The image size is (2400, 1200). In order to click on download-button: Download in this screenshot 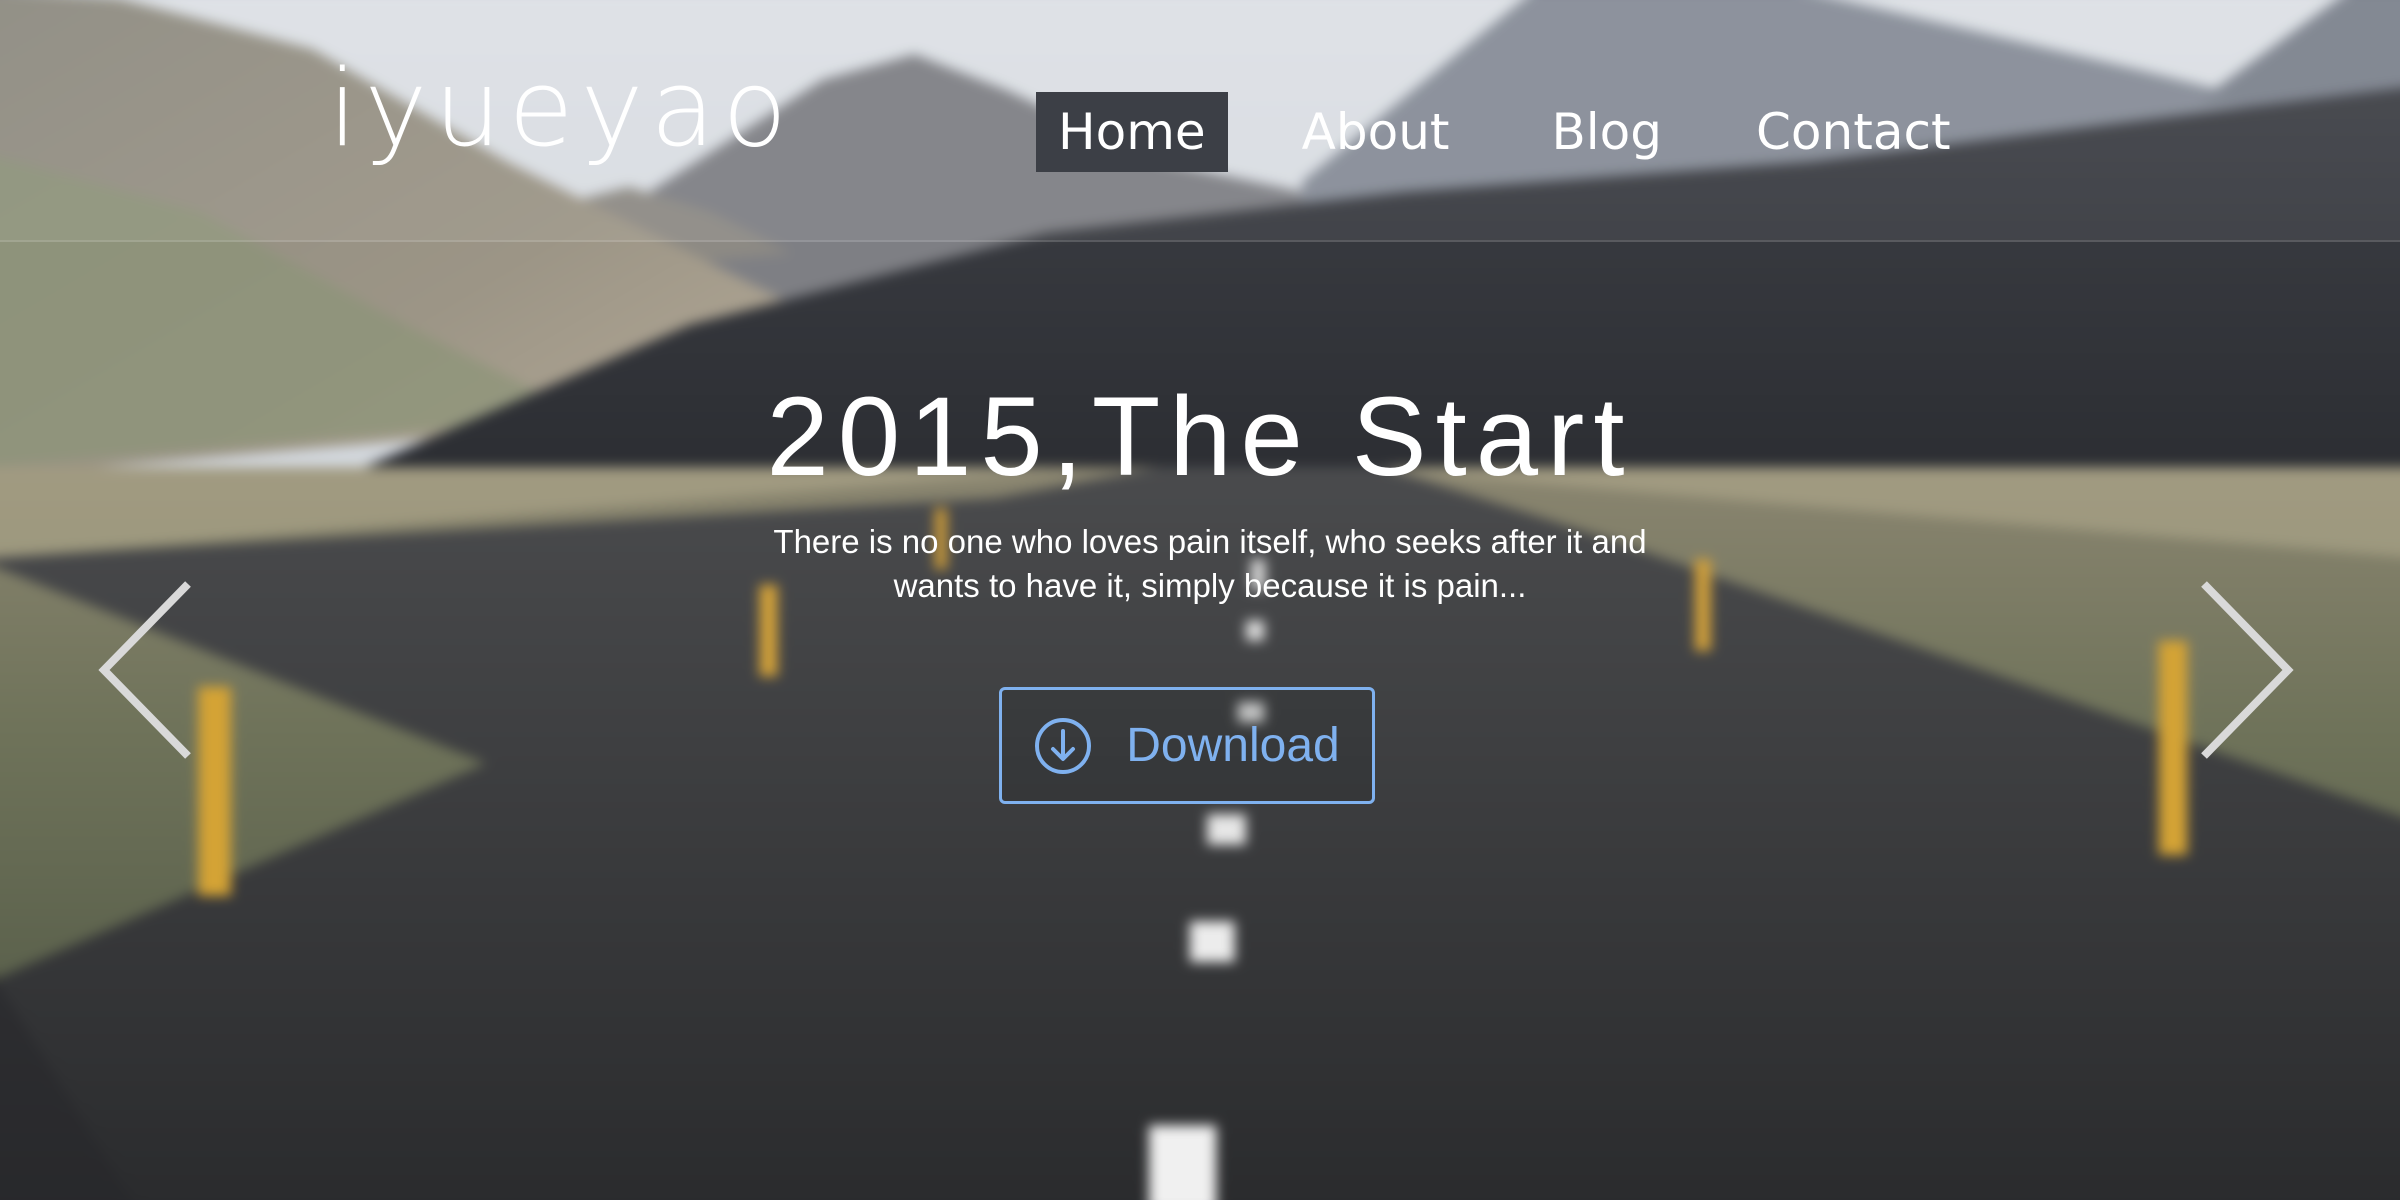, I will do `click(1187, 745)`.